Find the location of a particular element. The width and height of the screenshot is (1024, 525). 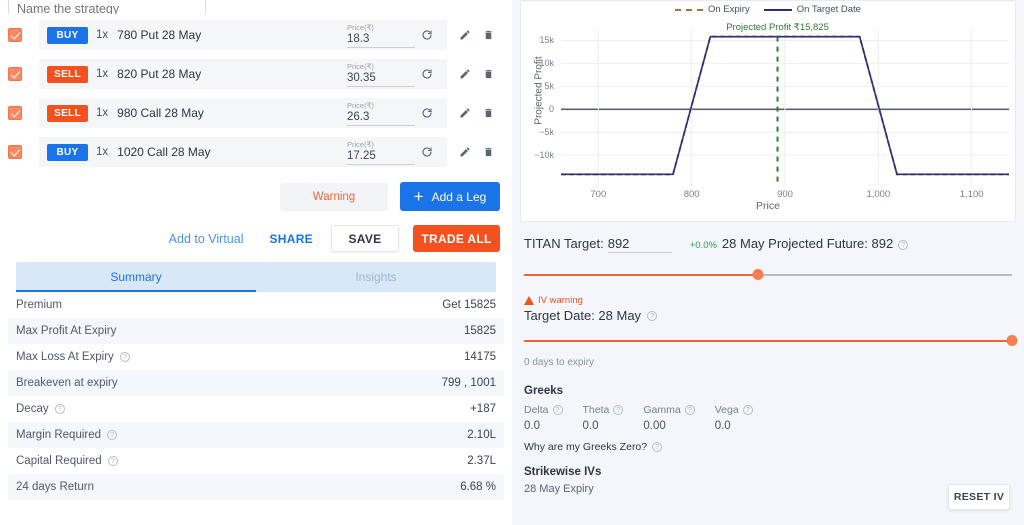

tab-summary: Summary is located at coordinates (136, 277).